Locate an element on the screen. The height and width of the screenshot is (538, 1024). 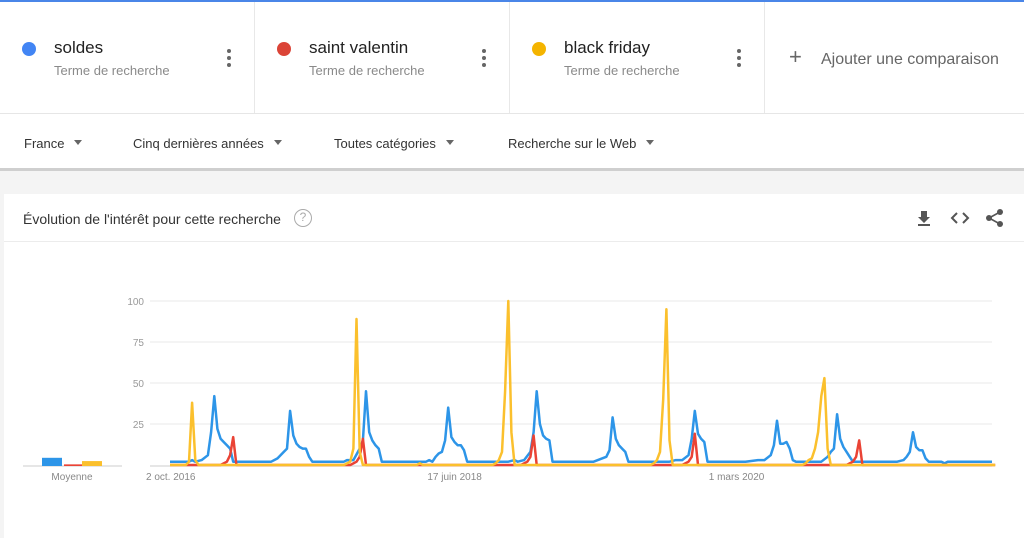
x-tick-label: 2 oct. 2016 is located at coordinates (171, 477).